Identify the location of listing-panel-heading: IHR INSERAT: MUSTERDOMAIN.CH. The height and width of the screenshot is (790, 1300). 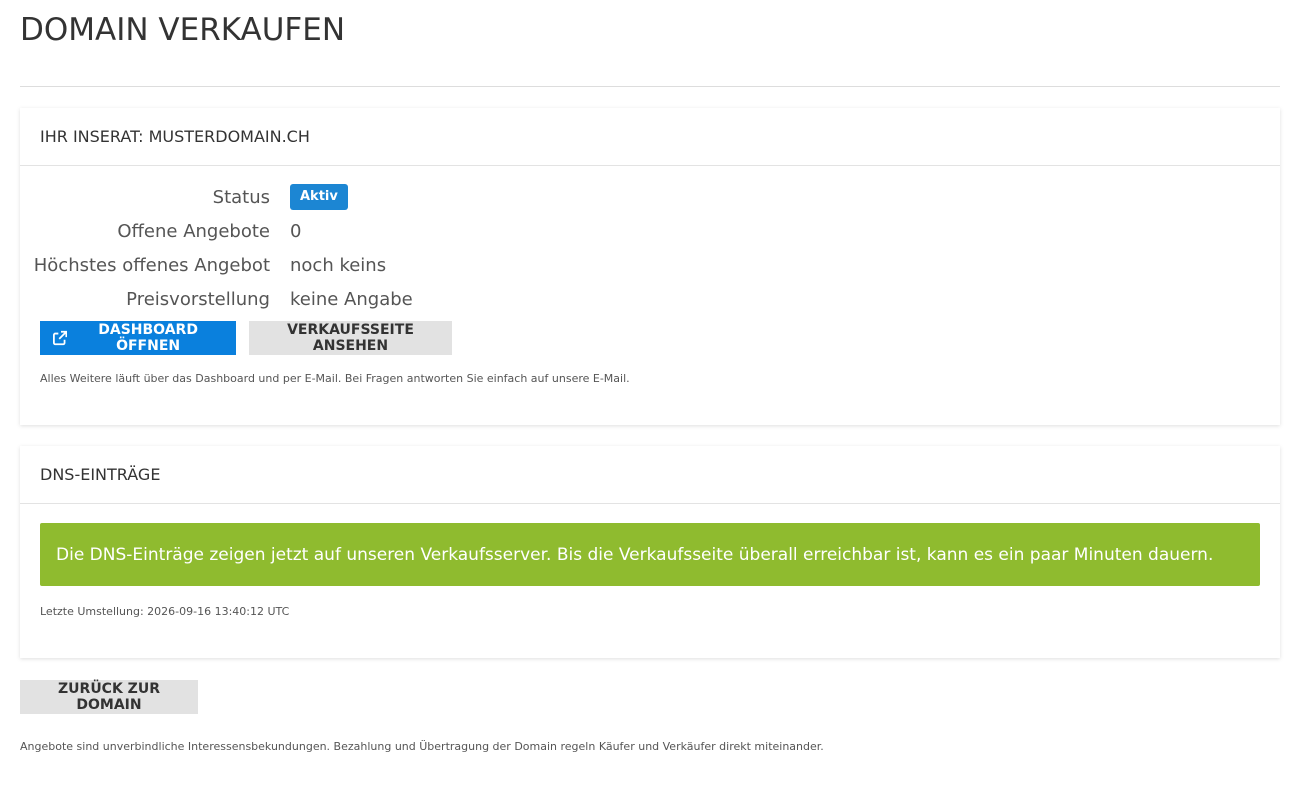
(650, 137).